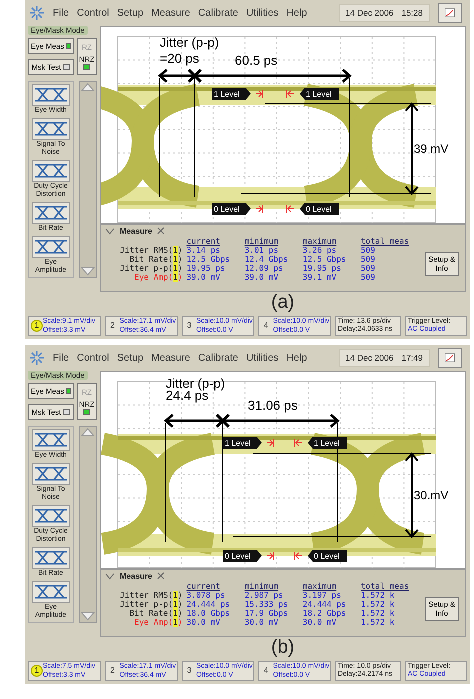  I want to click on measurement-name: Eye Amp(1), so click(159, 622).